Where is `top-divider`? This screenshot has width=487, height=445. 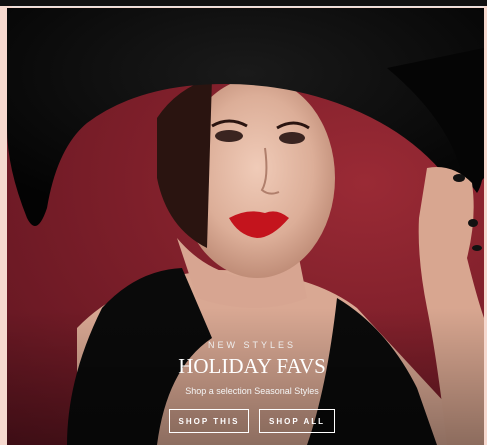 top-divider is located at coordinates (249, 6).